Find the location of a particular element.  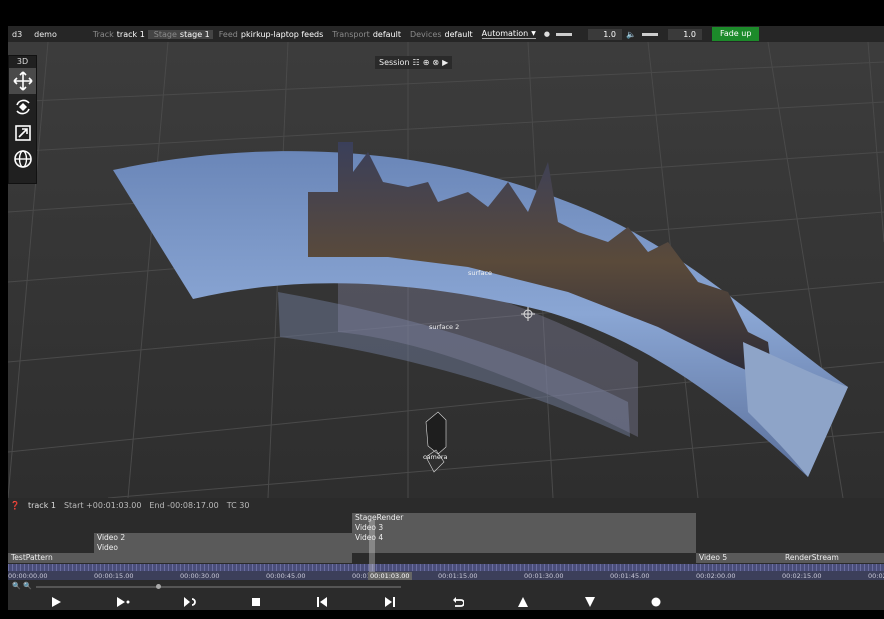

record-button is located at coordinates (656, 602).